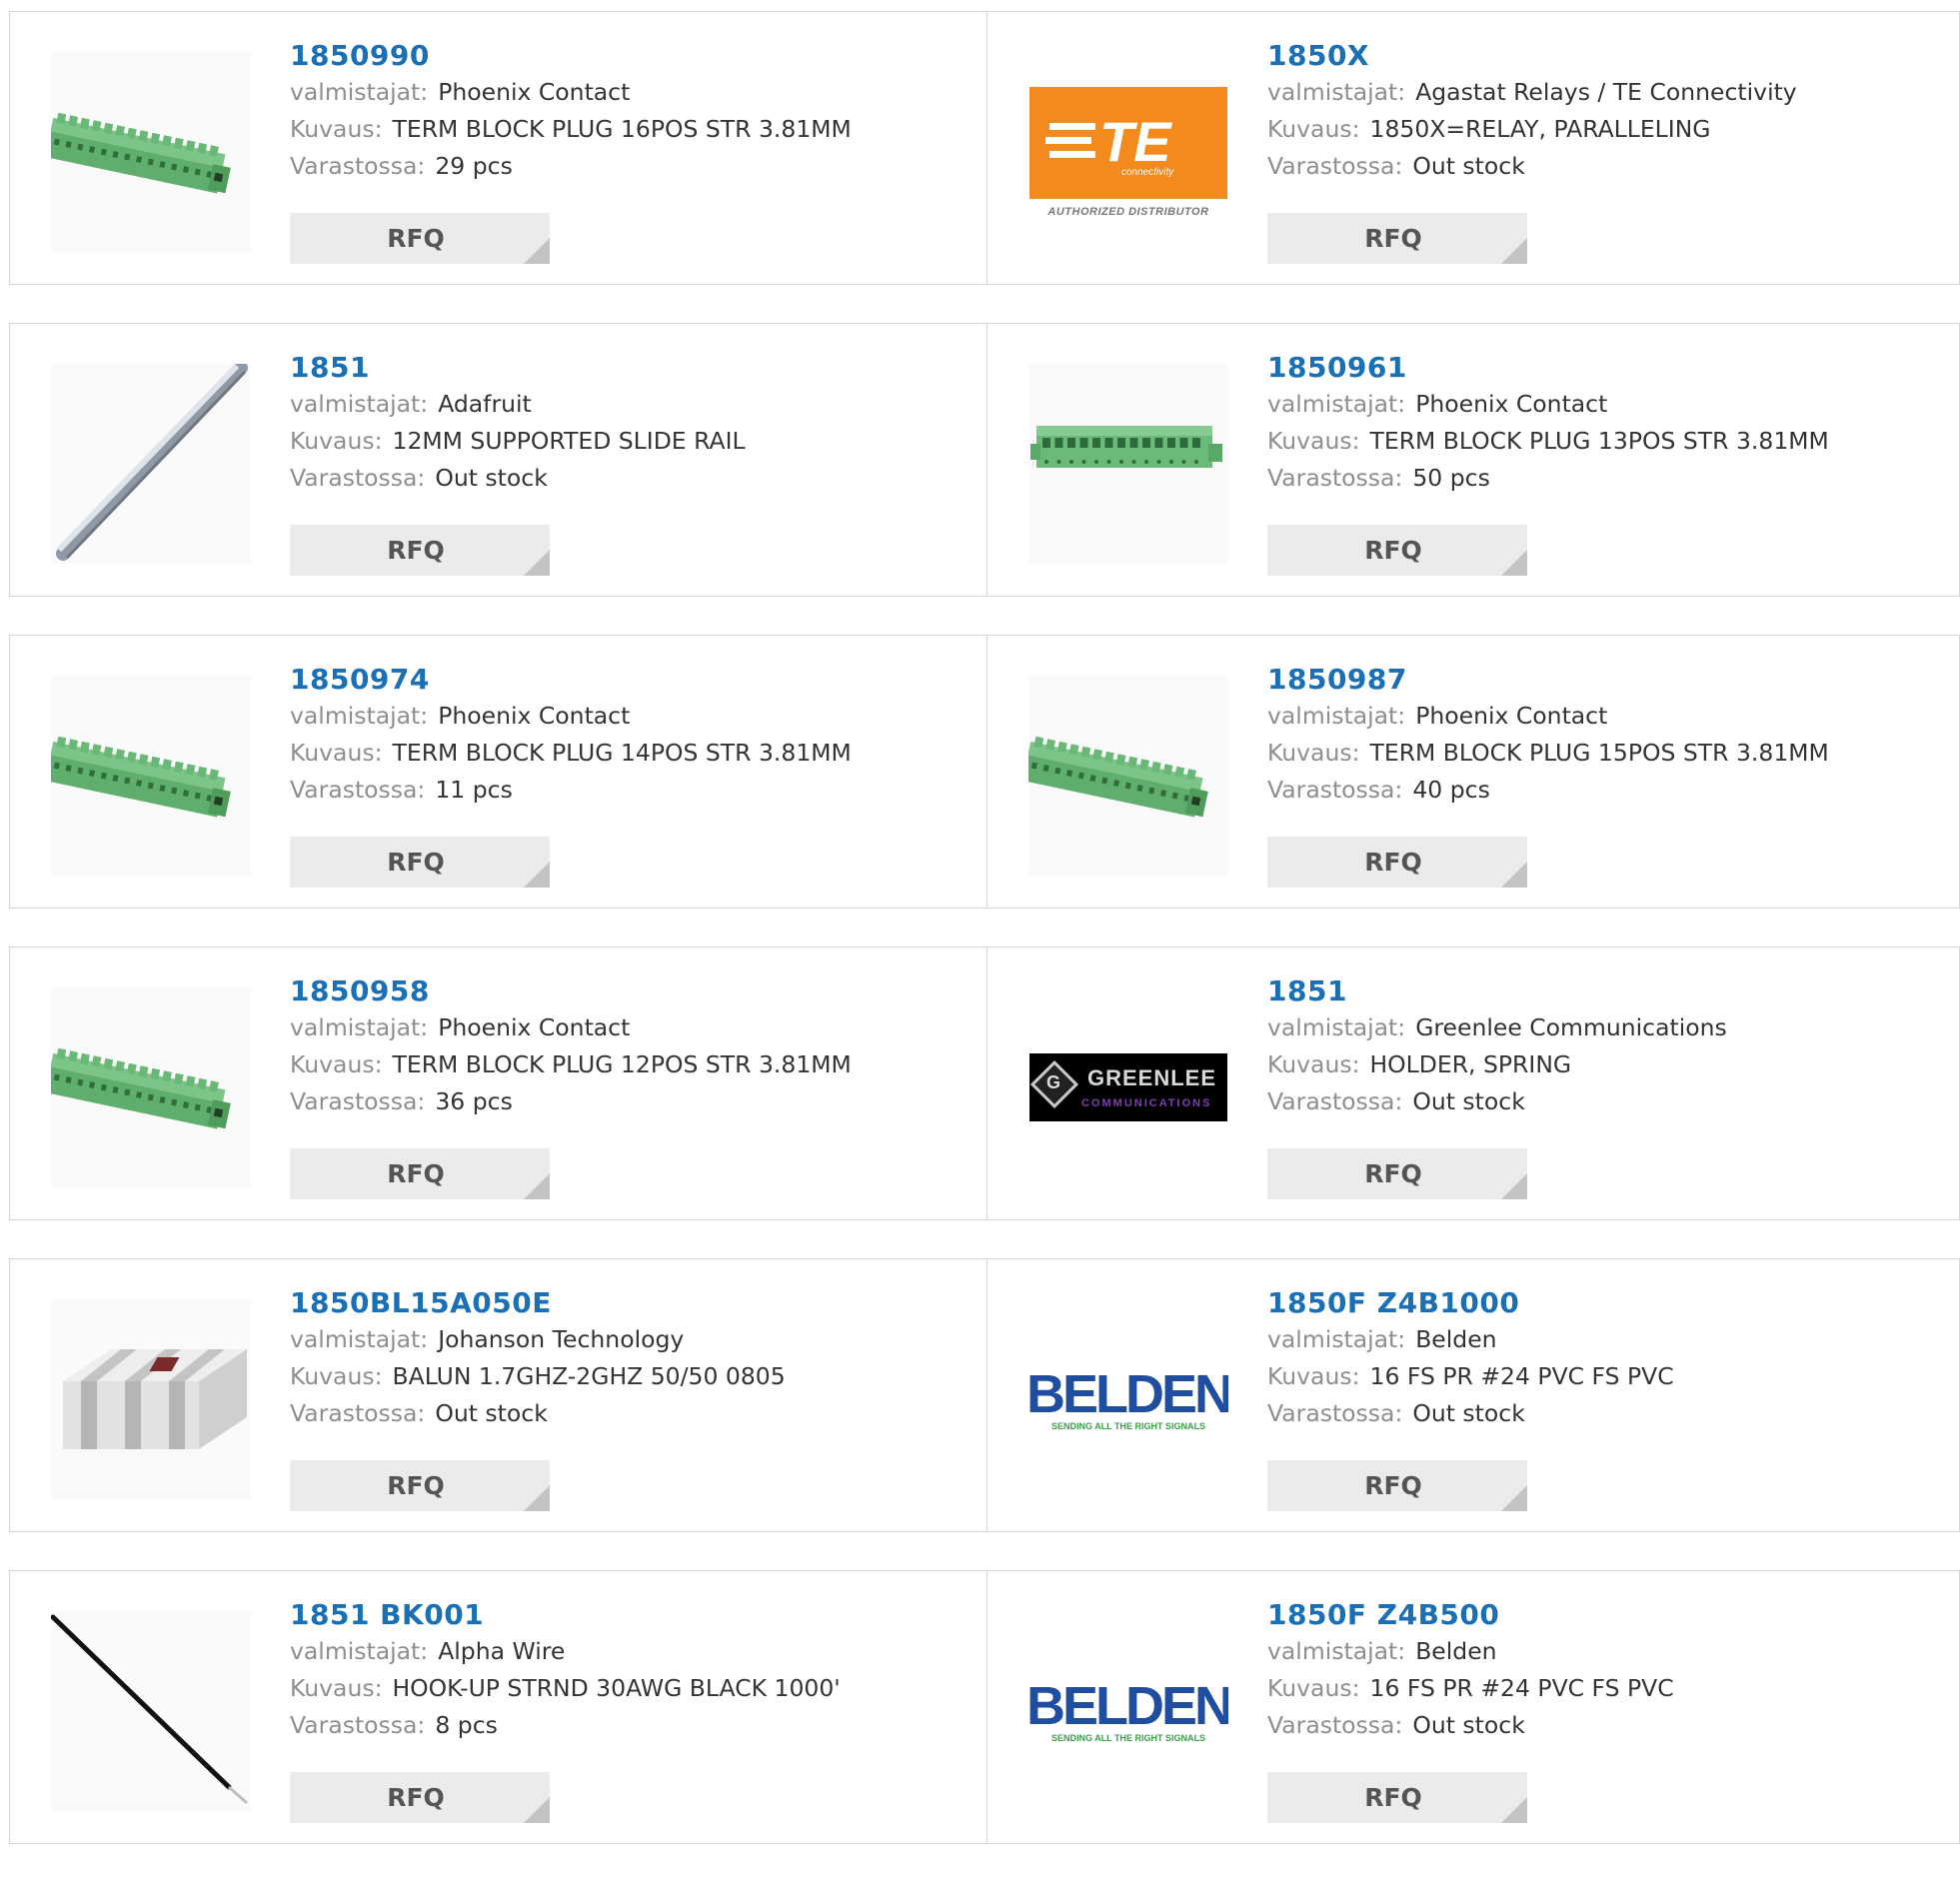 This screenshot has width=1960, height=1882. I want to click on terminal-block-picture, so click(1128, 776).